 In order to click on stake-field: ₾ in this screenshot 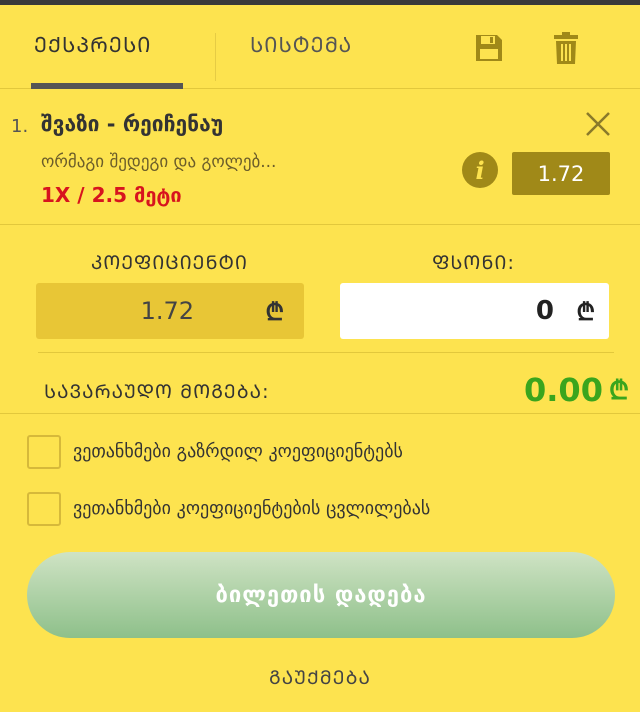, I will do `click(474, 311)`.